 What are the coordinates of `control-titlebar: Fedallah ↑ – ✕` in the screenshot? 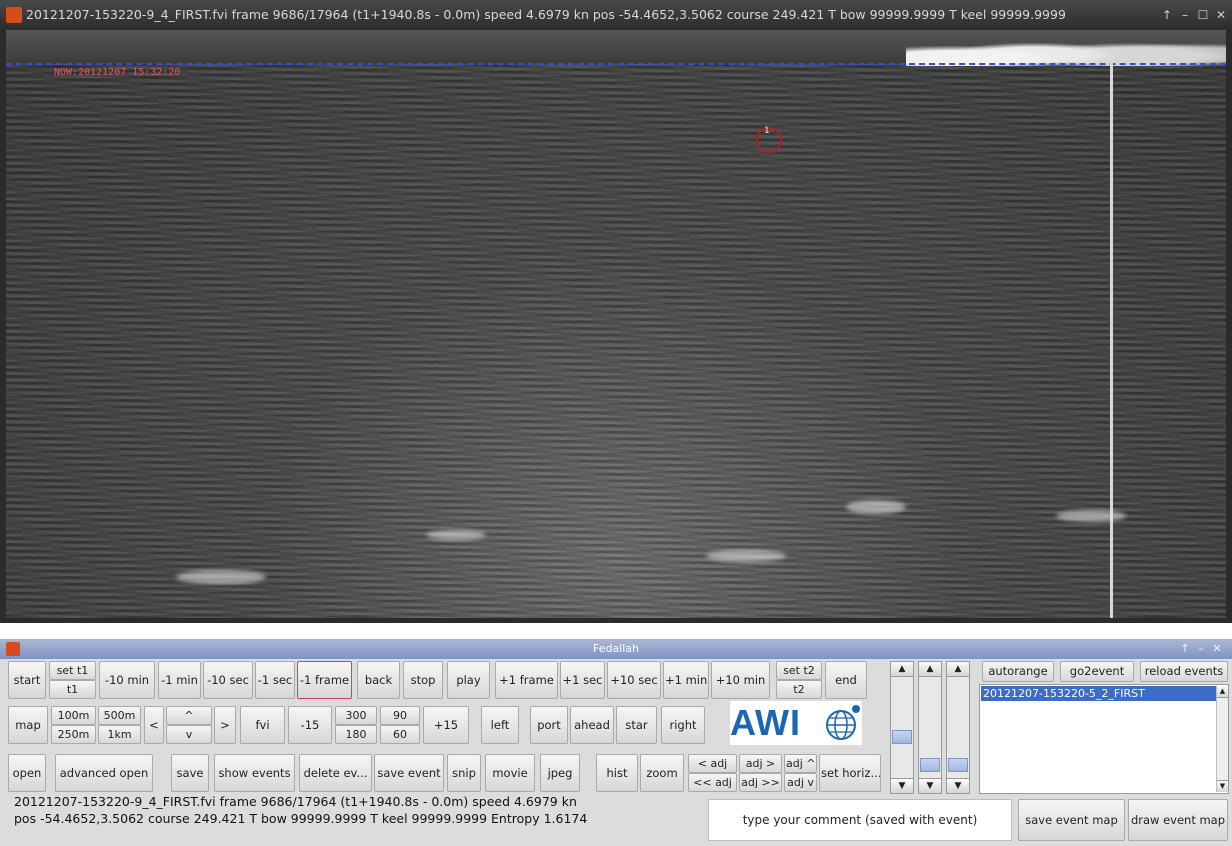 It's located at (616, 649).